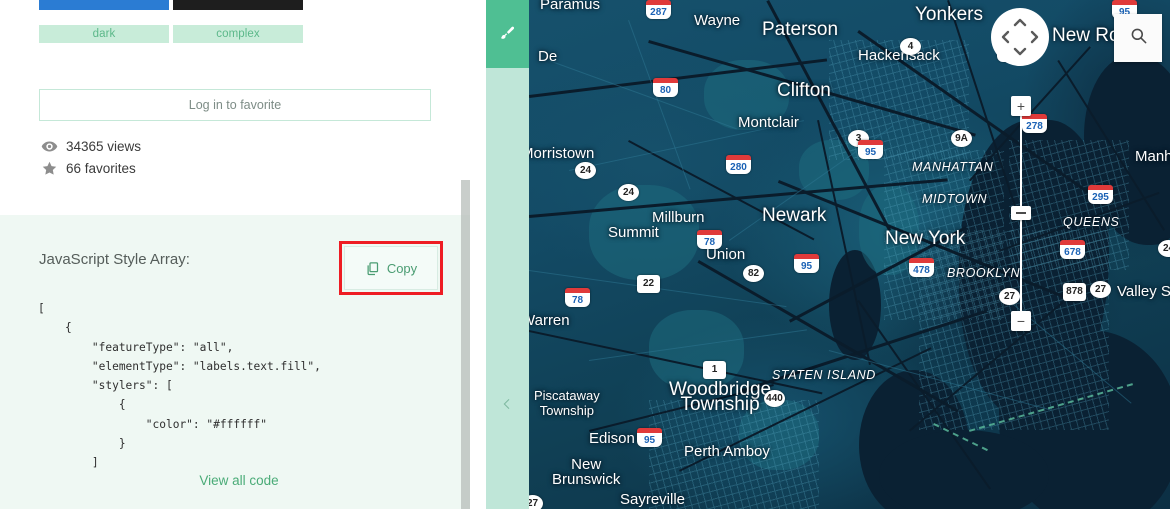  Describe the element at coordinates (171, 34) in the screenshot. I see `tag-row: dark complex` at that location.